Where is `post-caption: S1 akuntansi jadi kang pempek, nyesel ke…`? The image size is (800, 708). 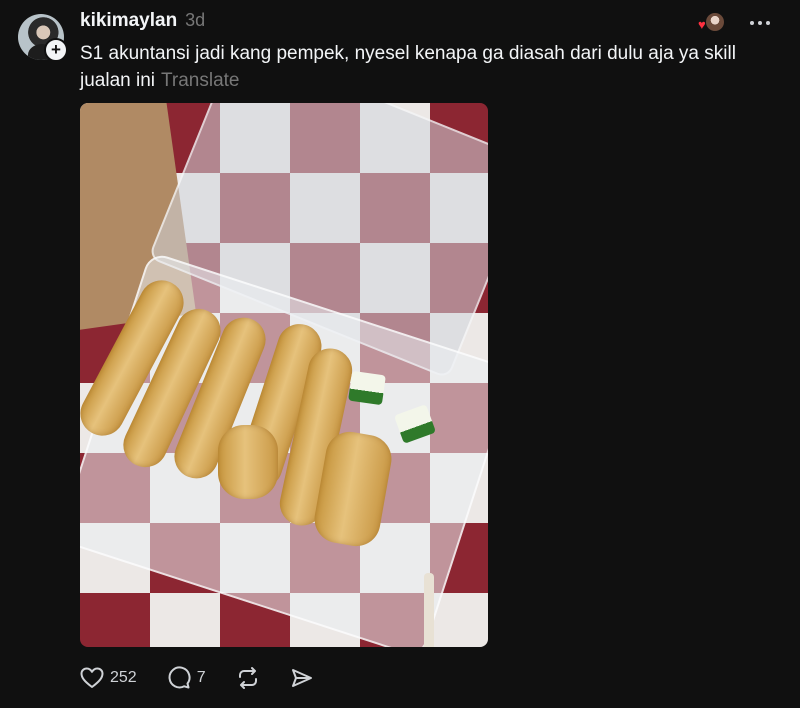 post-caption: S1 akuntansi jadi kang pempek, nyesel ke… is located at coordinates (420, 67).